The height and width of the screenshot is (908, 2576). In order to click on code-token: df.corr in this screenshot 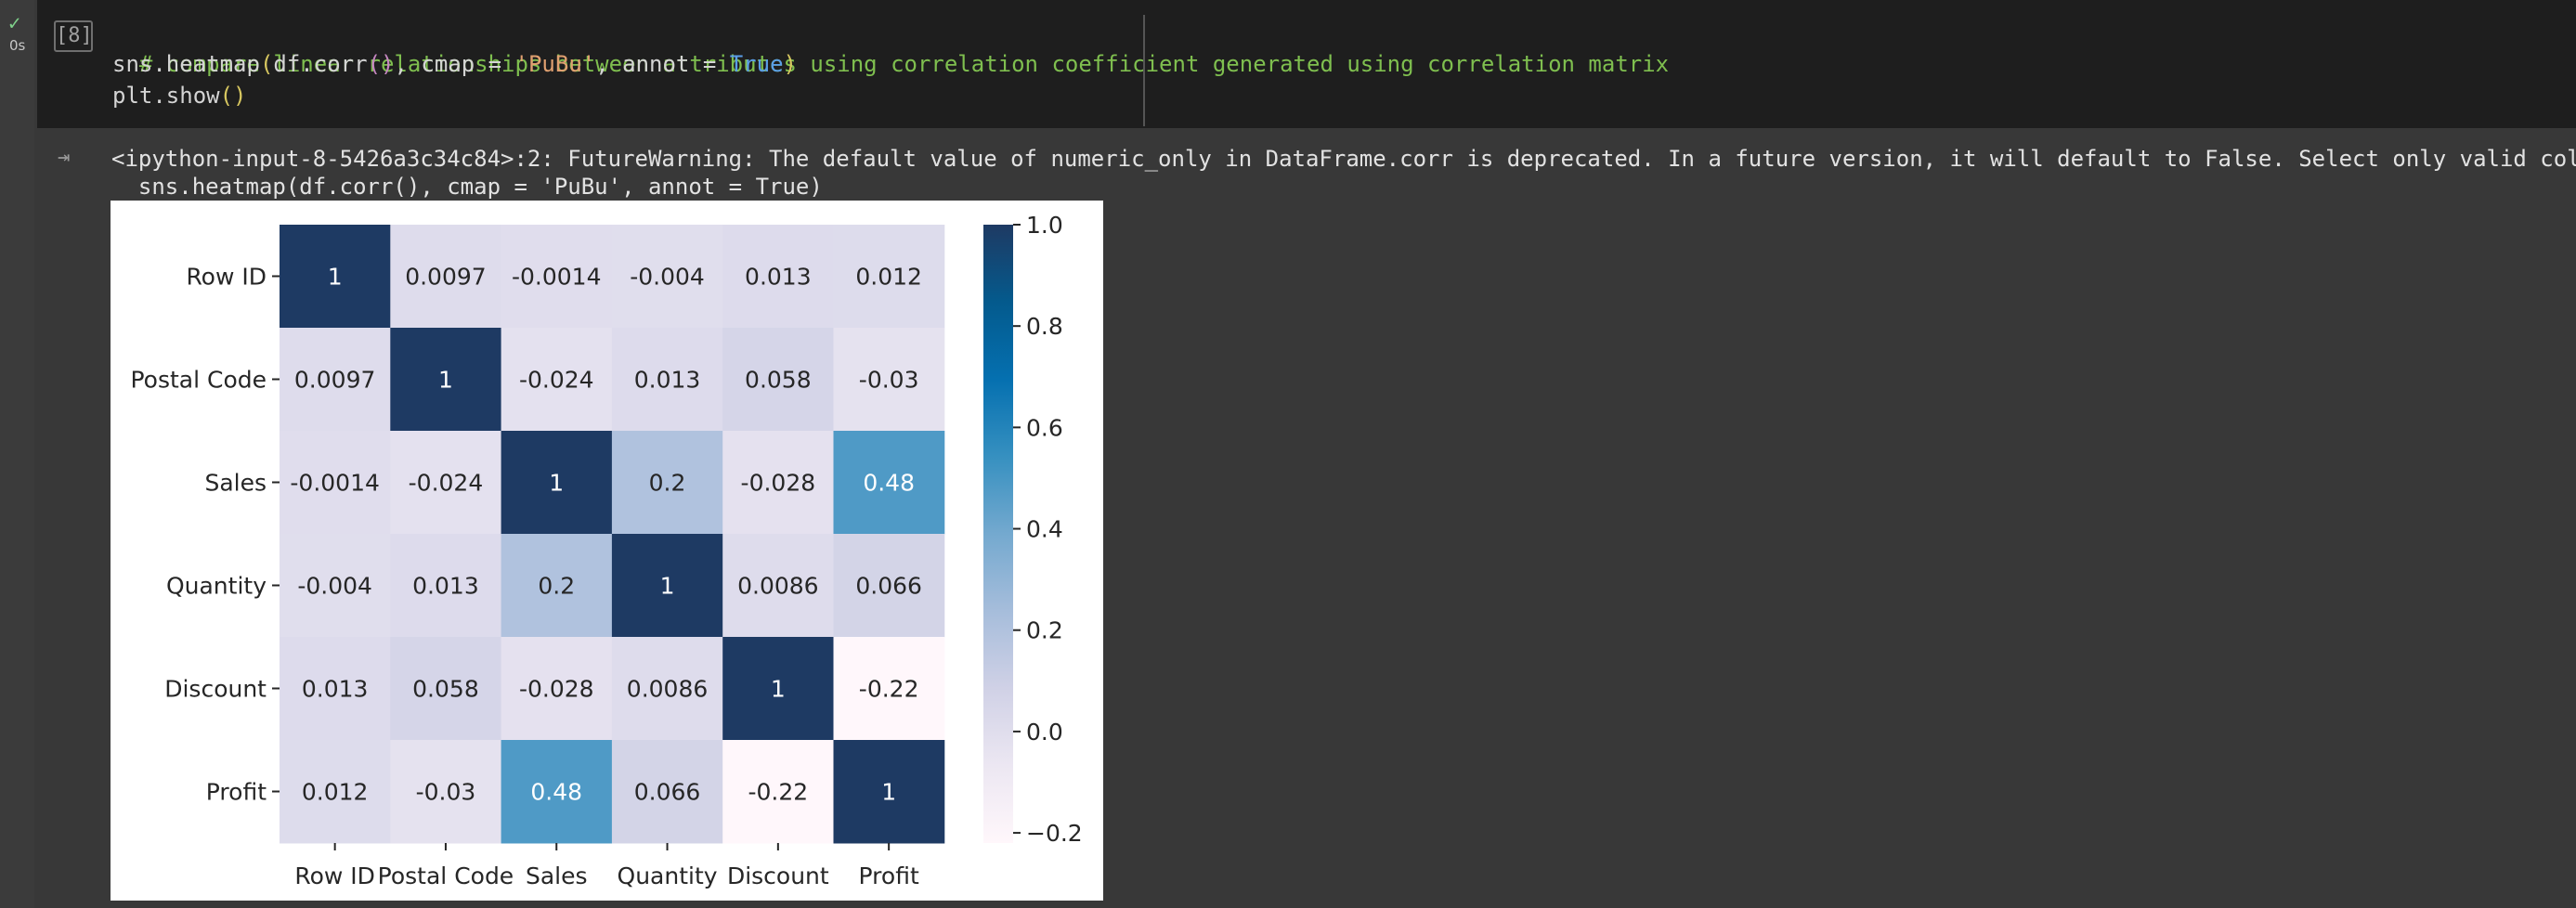, I will do `click(320, 64)`.